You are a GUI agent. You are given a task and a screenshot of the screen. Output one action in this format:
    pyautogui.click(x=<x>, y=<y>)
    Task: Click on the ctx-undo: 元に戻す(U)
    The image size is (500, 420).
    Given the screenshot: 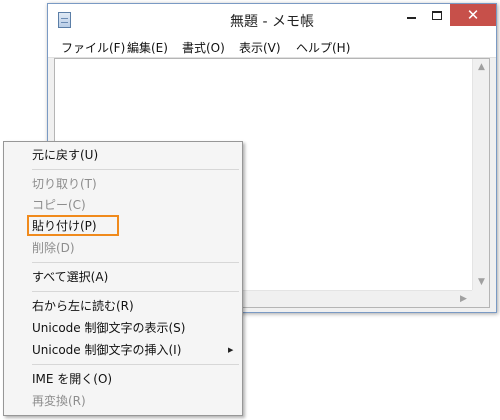 What is the action you would take?
    pyautogui.click(x=65, y=155)
    